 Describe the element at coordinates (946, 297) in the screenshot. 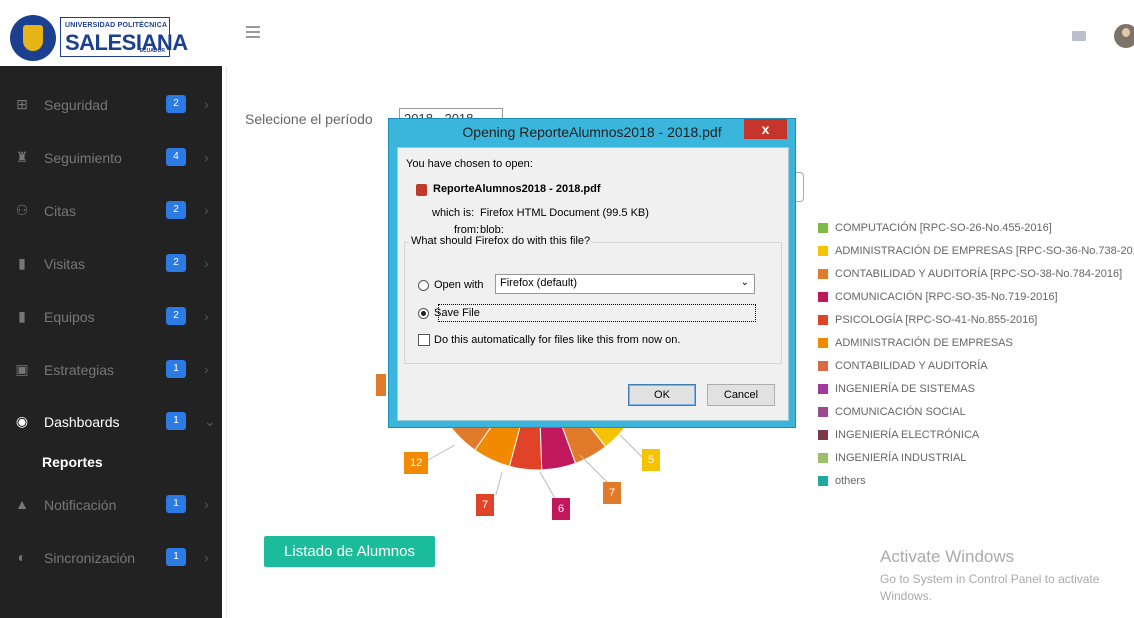

I see `legend-label: COMUNICACIÓN [RPC-SO-35-No.719-2016]` at that location.